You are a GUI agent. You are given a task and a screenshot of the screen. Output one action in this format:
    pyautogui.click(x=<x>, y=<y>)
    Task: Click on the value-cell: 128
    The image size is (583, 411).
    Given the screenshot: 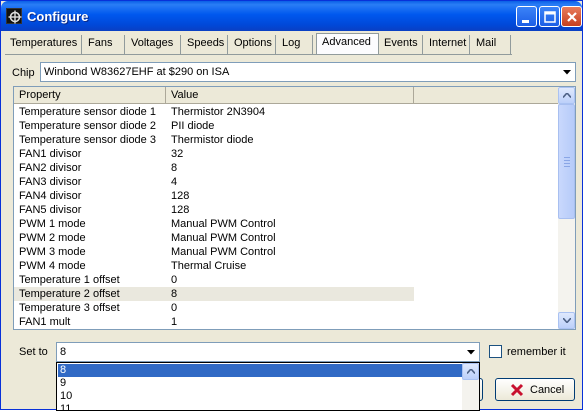 What is the action you would take?
    pyautogui.click(x=180, y=196)
    